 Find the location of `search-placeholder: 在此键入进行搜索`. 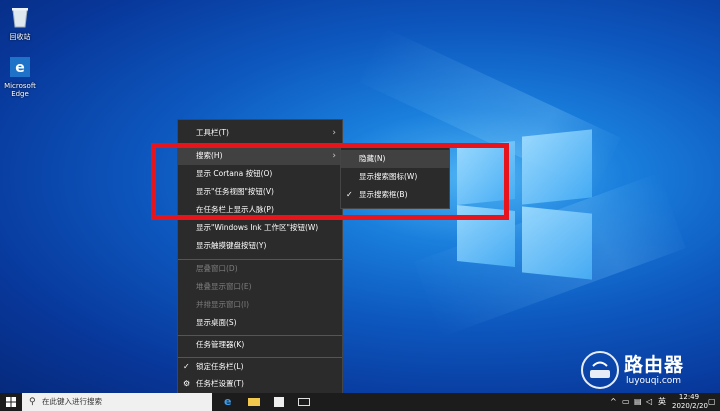

search-placeholder: 在此键入进行搜索 is located at coordinates (72, 401).